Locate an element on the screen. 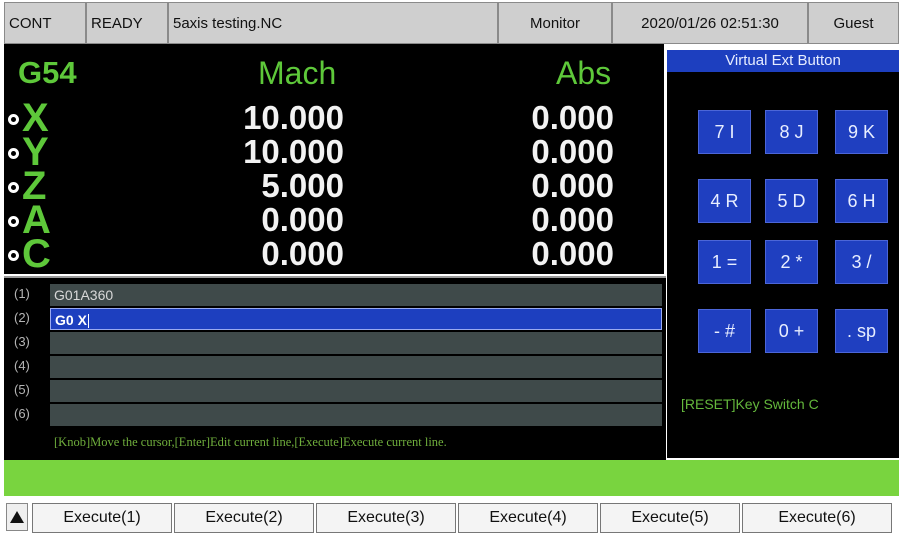  line-text: G0 X is located at coordinates (71, 320).